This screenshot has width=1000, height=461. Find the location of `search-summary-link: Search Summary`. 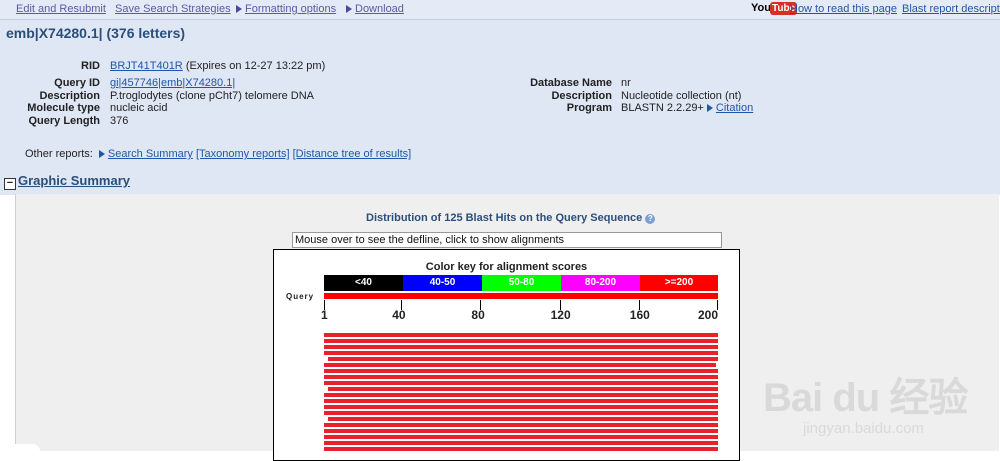

search-summary-link: Search Summary is located at coordinates (150, 154).